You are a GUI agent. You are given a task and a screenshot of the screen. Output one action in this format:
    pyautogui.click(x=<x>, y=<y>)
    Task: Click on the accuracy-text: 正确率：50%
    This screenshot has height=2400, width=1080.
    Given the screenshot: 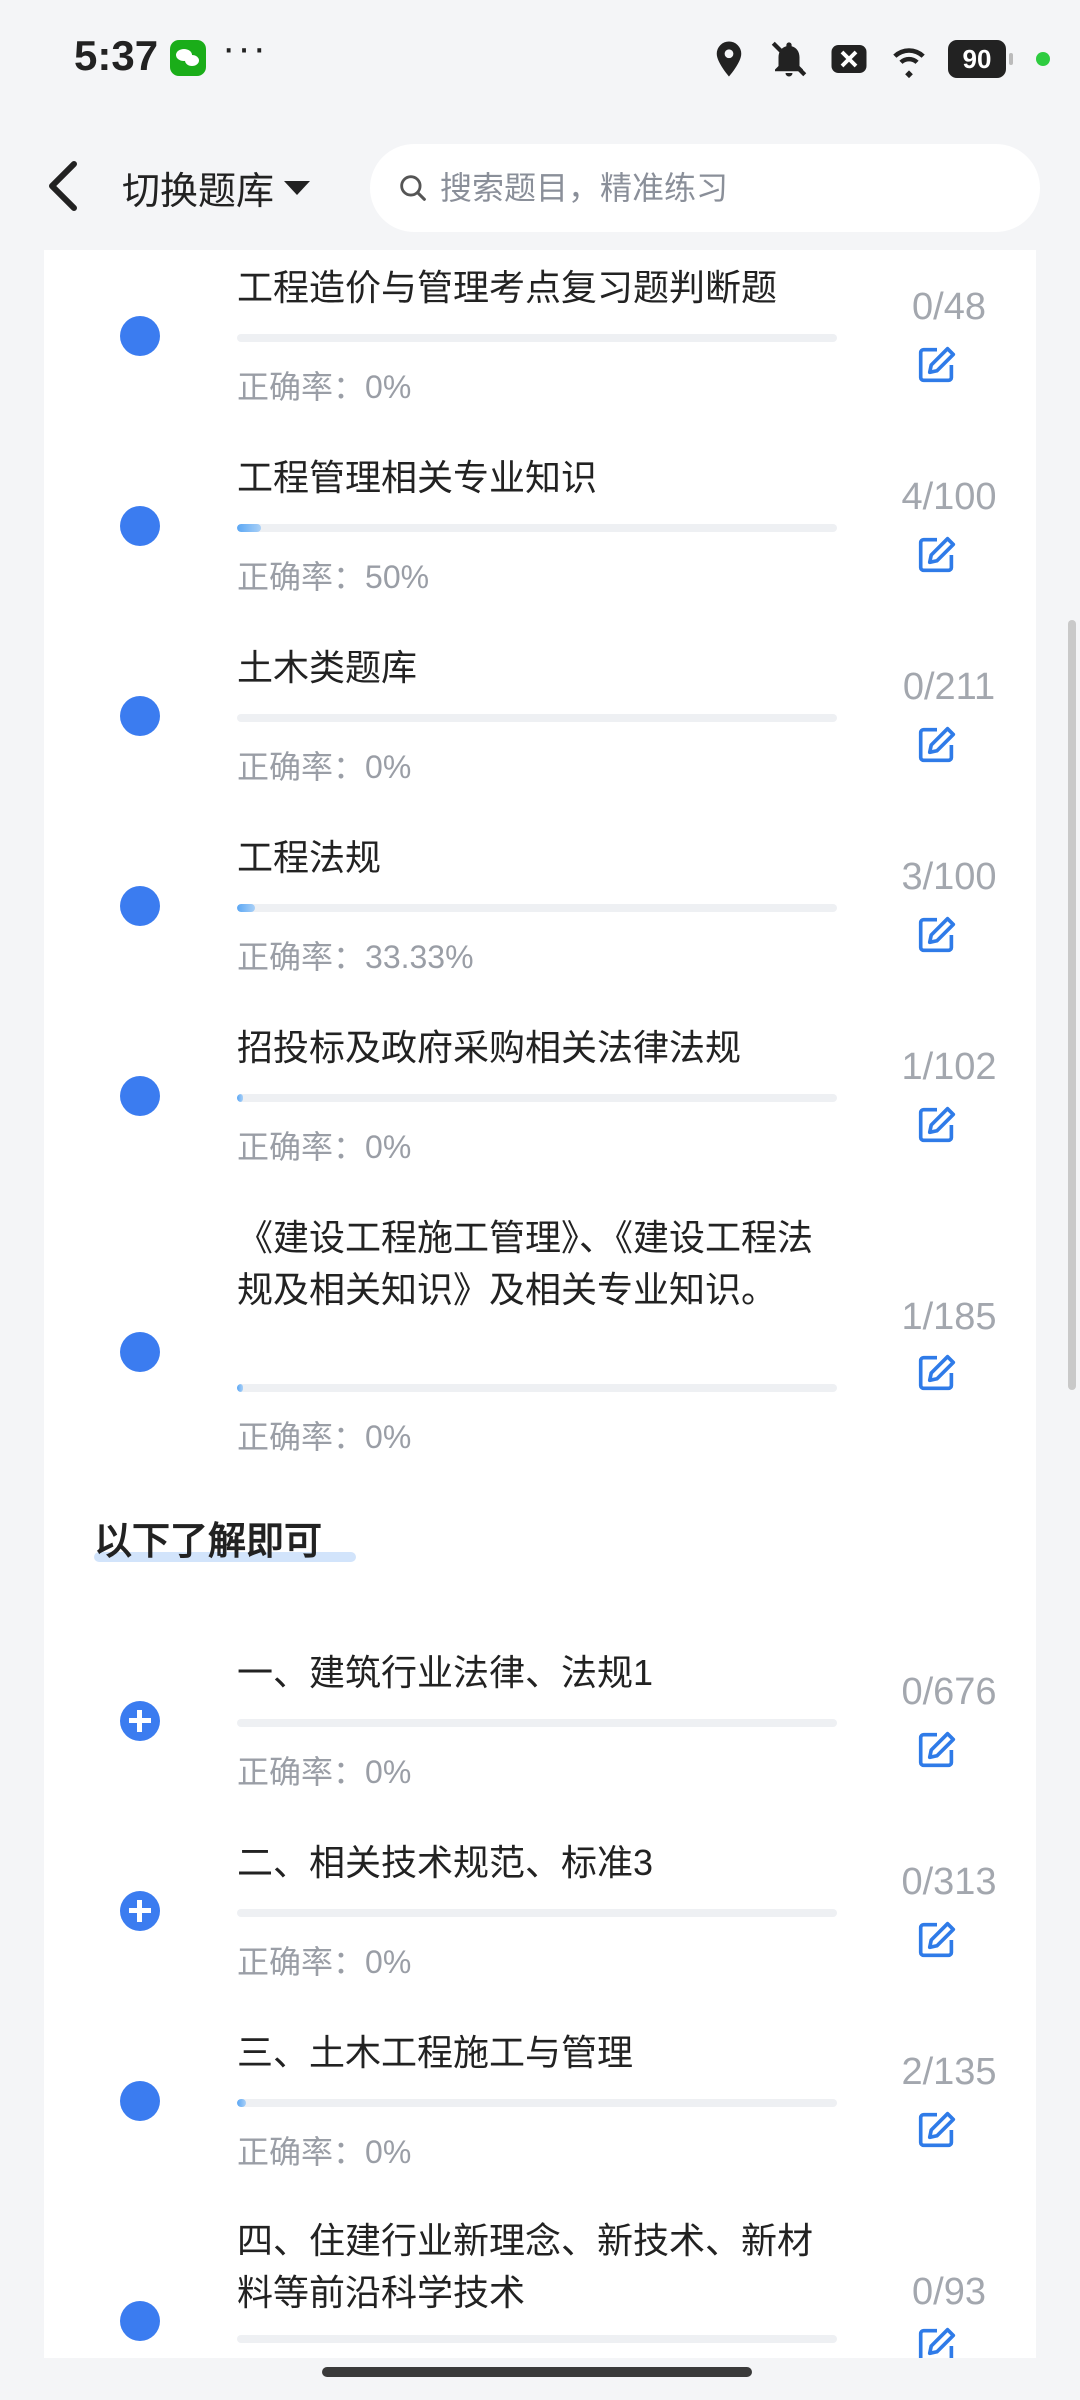 What is the action you would take?
    pyautogui.click(x=333, y=575)
    